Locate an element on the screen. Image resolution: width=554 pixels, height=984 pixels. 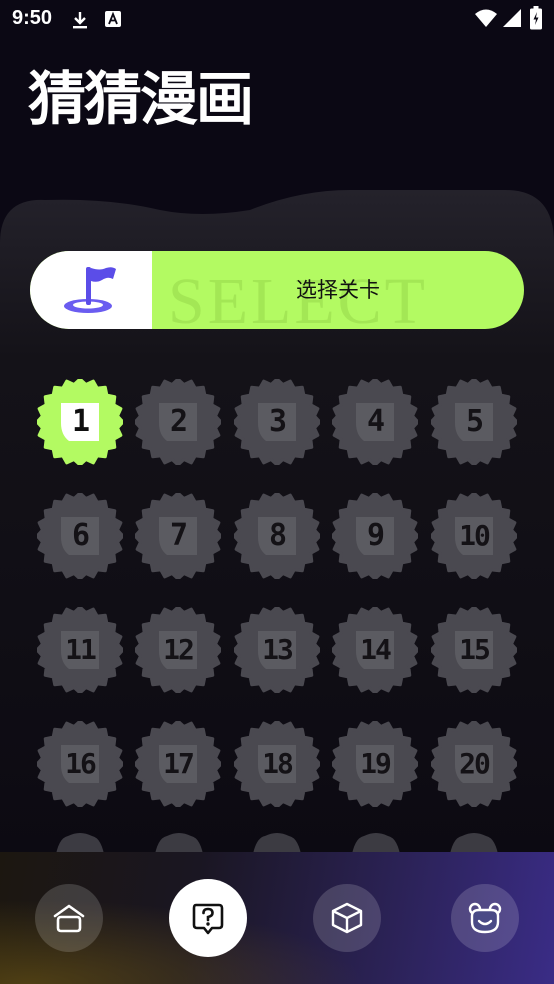
level-number: 14 is located at coordinates (376, 649).